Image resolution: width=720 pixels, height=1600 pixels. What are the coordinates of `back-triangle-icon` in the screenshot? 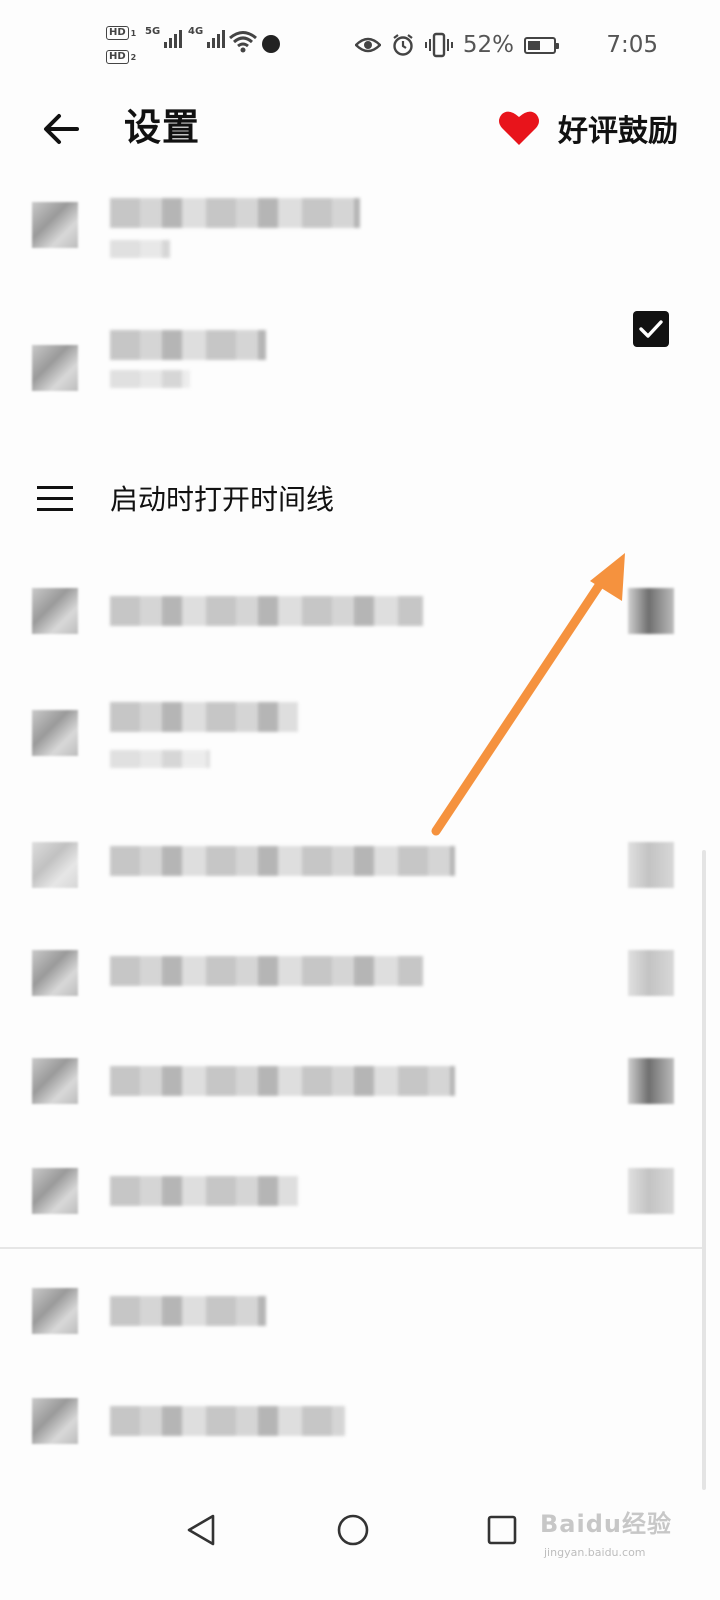 It's located at (201, 1530).